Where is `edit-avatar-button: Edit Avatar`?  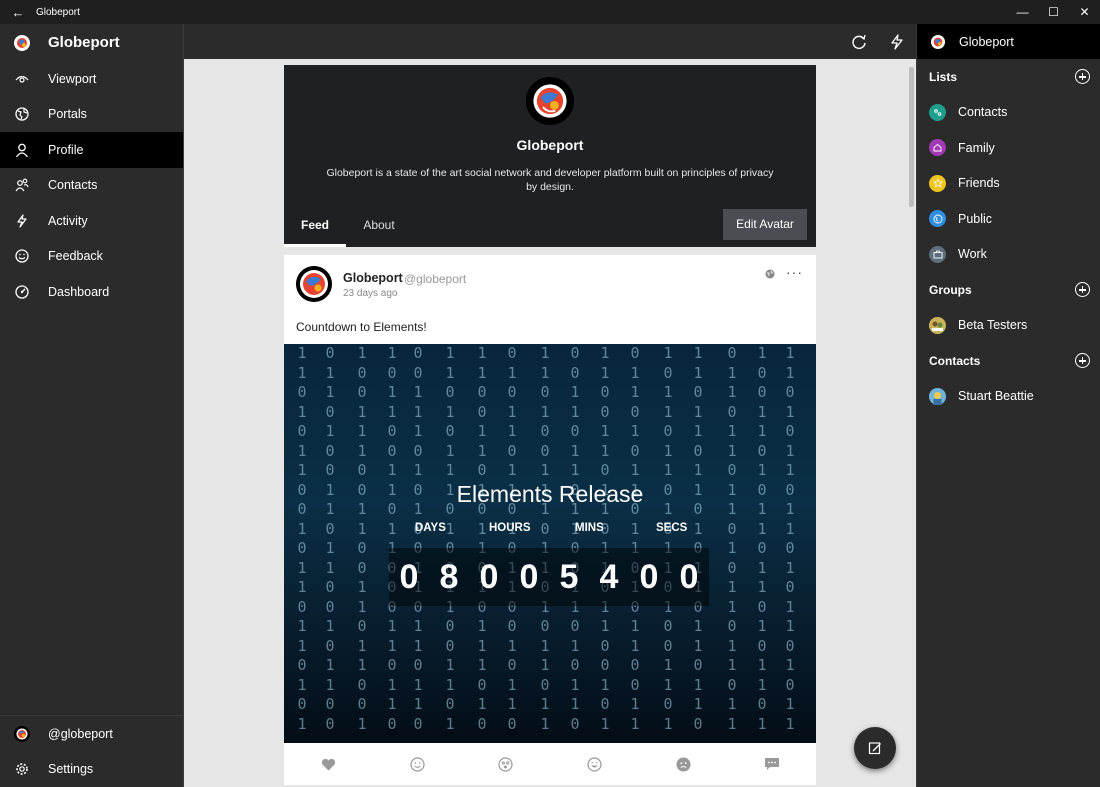 edit-avatar-button: Edit Avatar is located at coordinates (765, 224).